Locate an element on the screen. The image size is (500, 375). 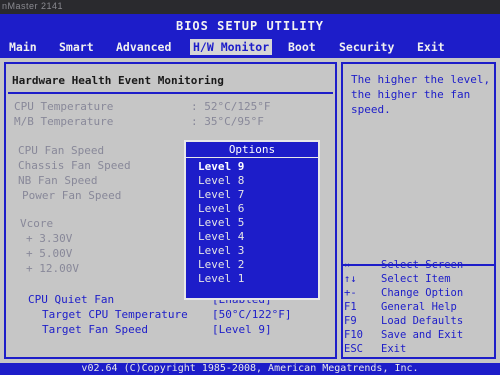
option-level-9: Level 9 is located at coordinates (228, 167).